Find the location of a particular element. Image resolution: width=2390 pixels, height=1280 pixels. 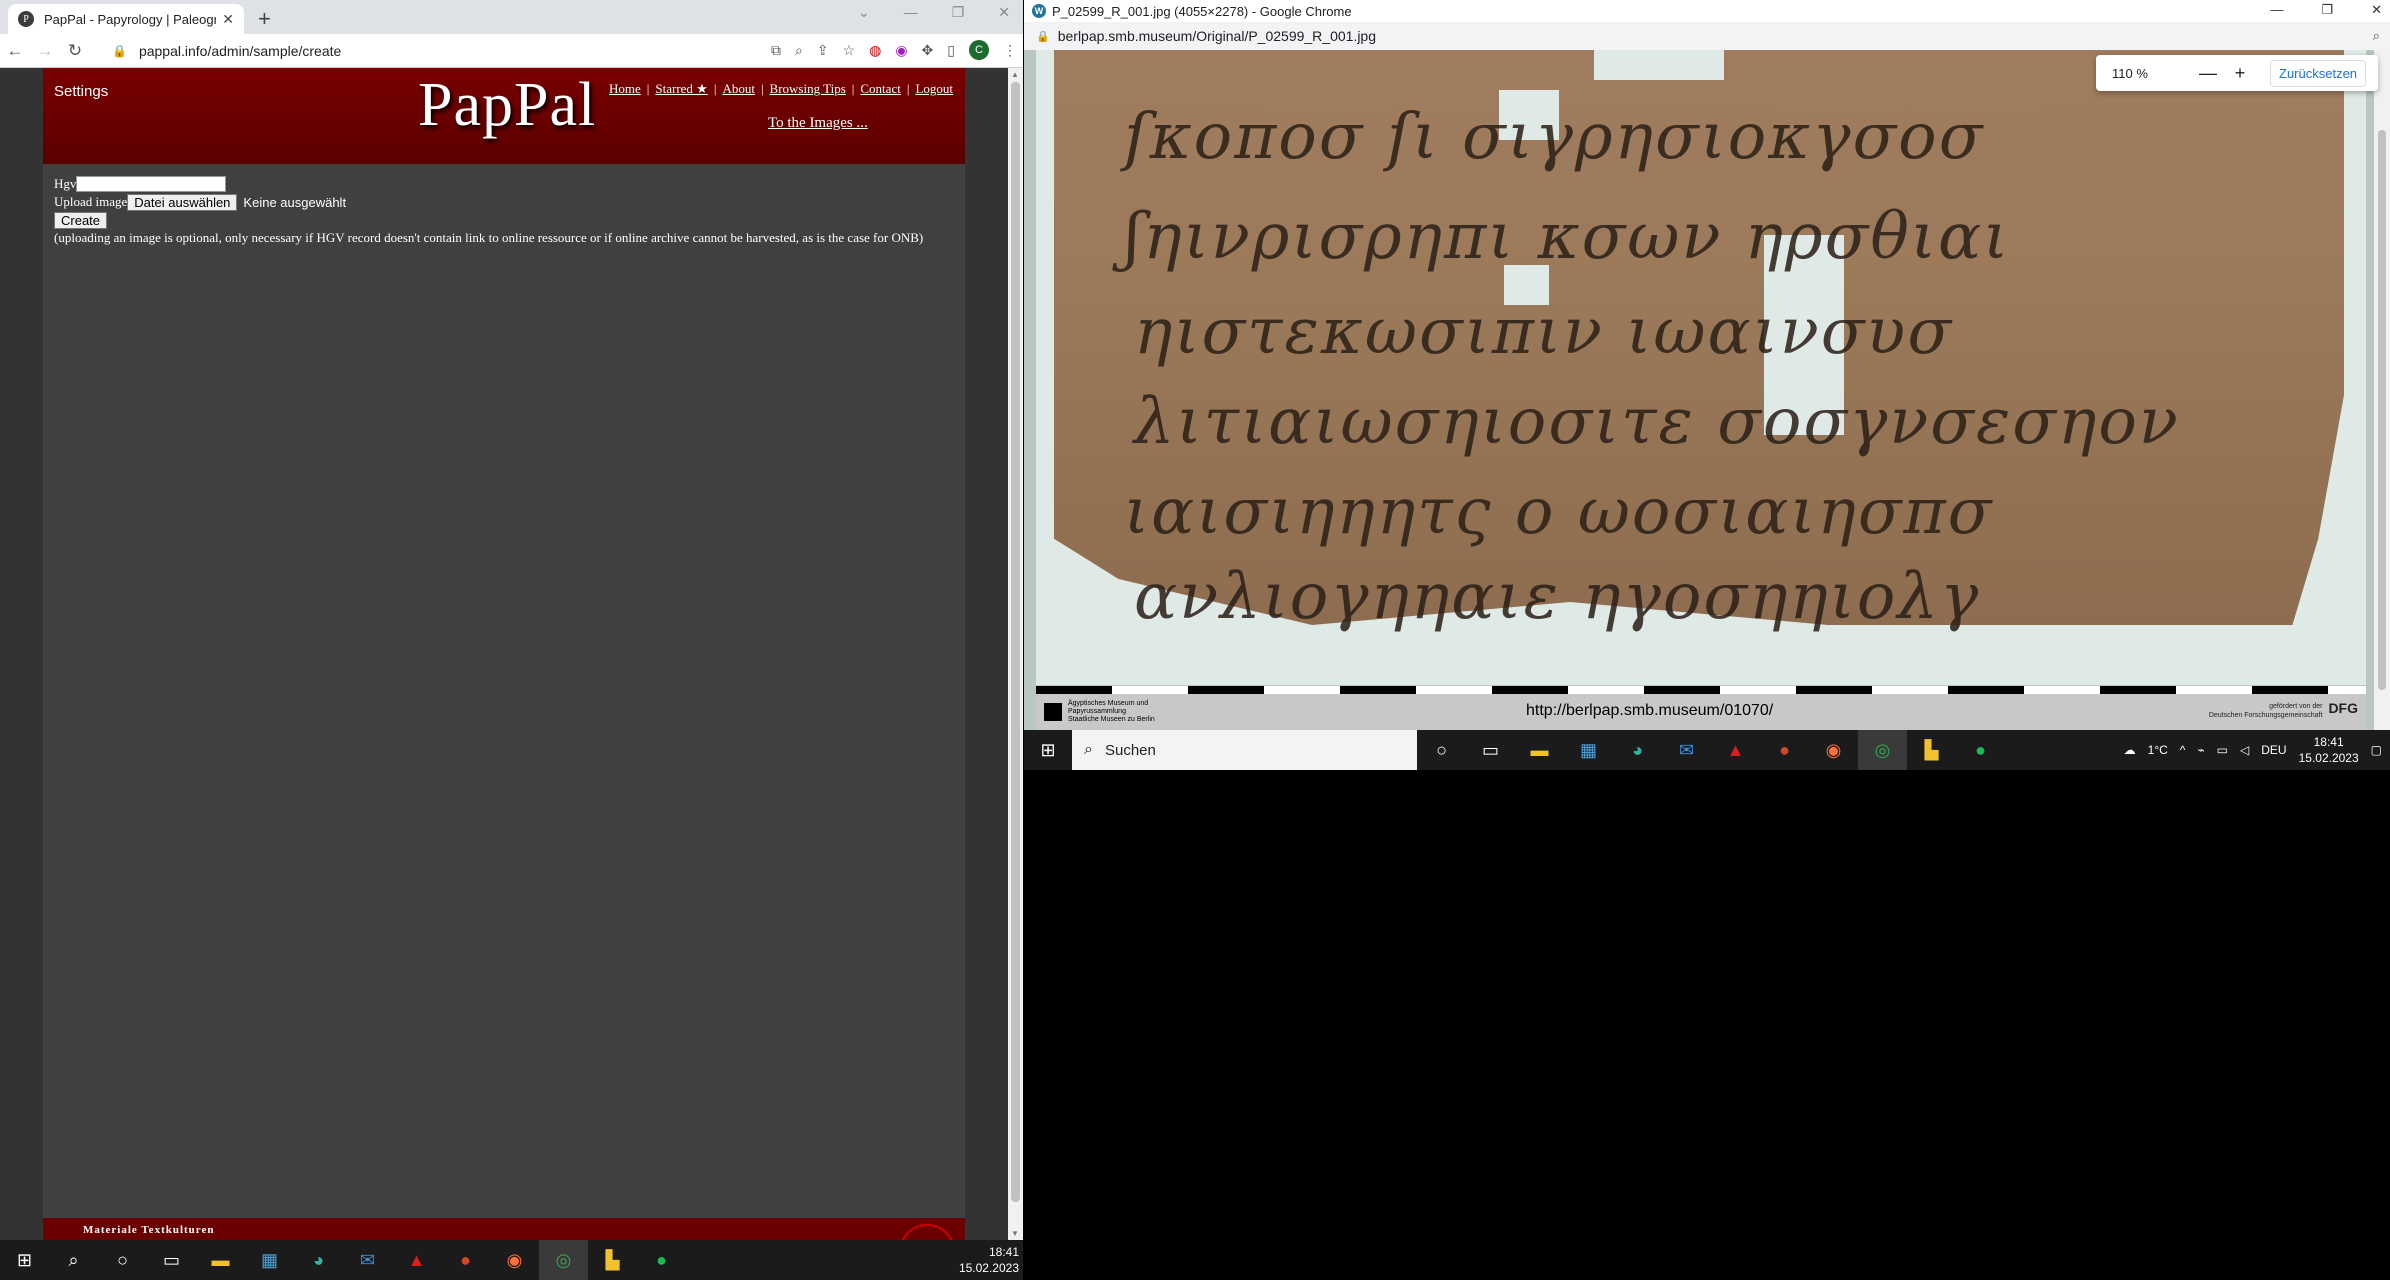

language-indicator: DEU is located at coordinates (2273, 750).